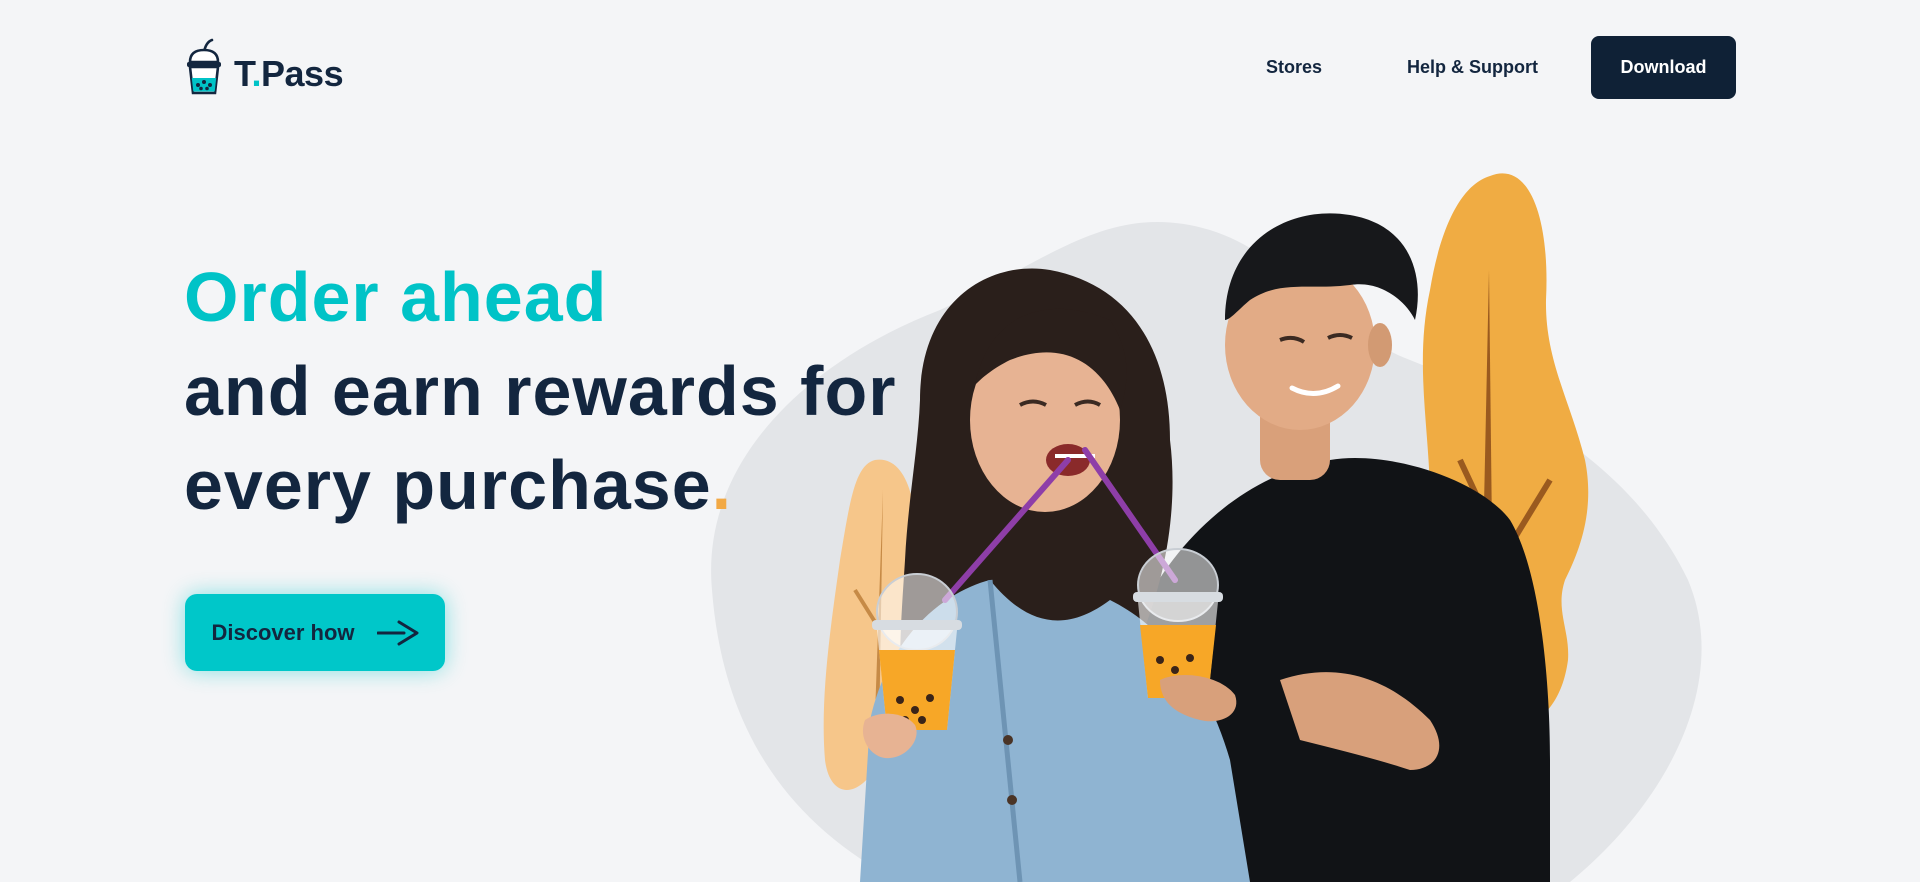  I want to click on logo-wordmark: T.Pass, so click(289, 74).